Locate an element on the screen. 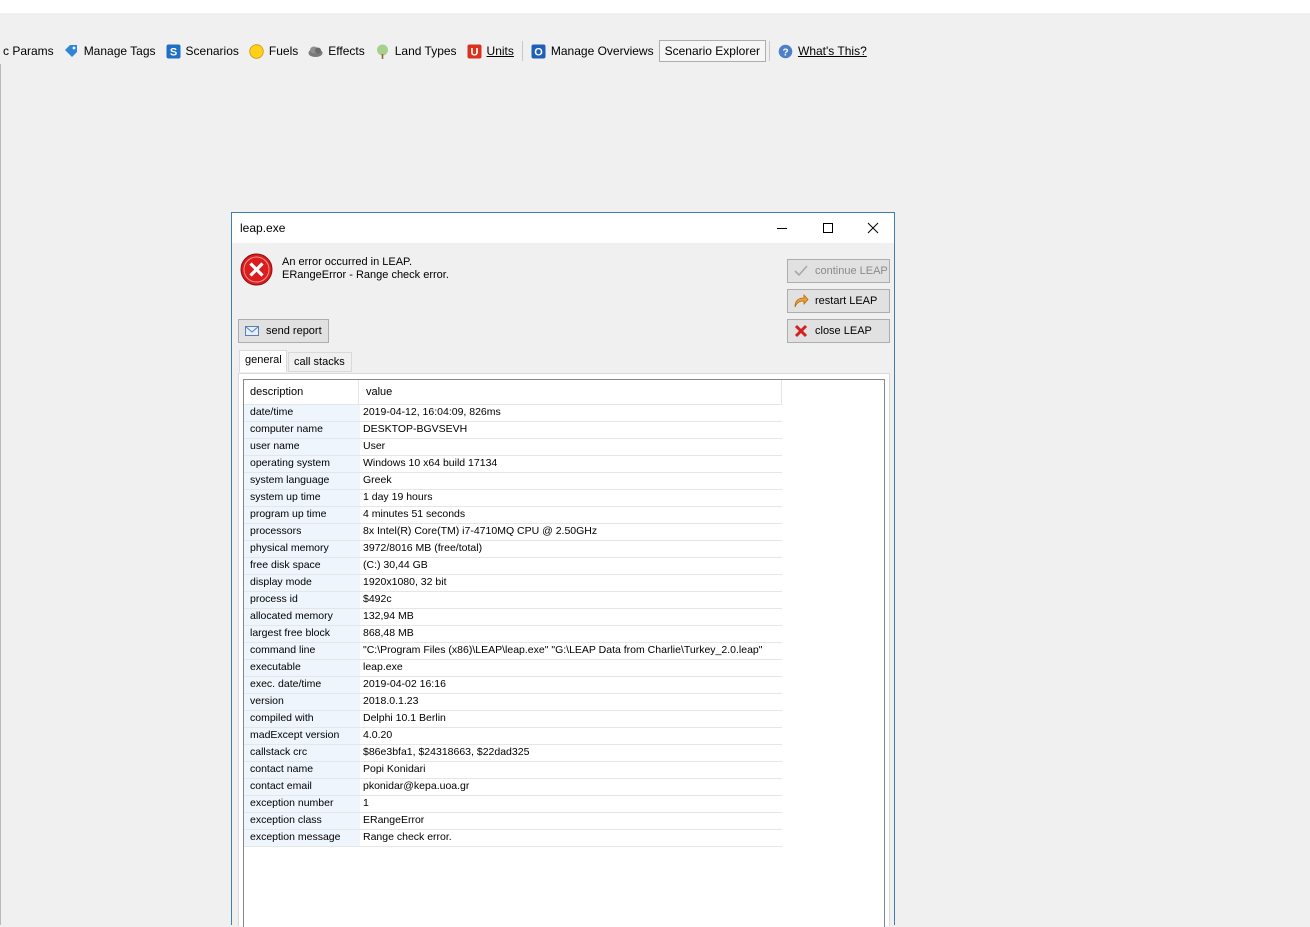 This screenshot has height=927, width=1310. close-leap-button: close LEAP is located at coordinates (838, 331).